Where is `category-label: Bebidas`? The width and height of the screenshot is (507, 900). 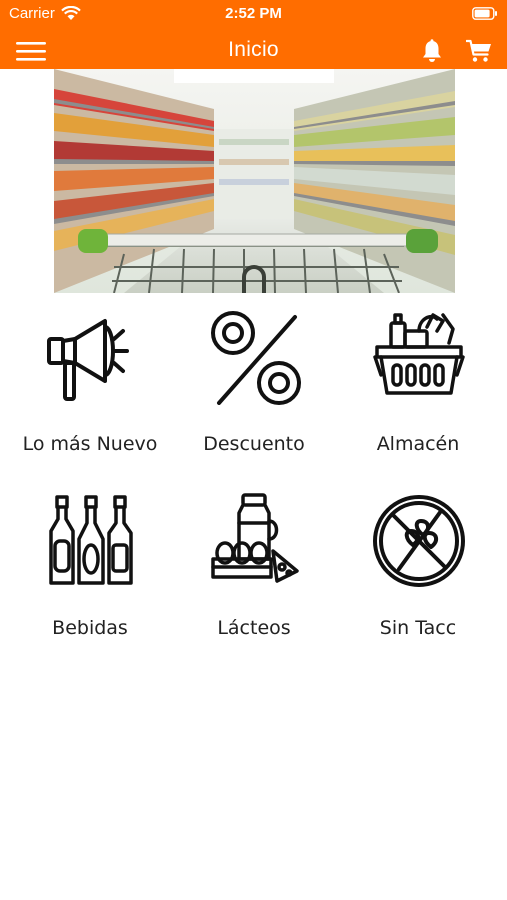
category-label: Bebidas is located at coordinates (90, 628).